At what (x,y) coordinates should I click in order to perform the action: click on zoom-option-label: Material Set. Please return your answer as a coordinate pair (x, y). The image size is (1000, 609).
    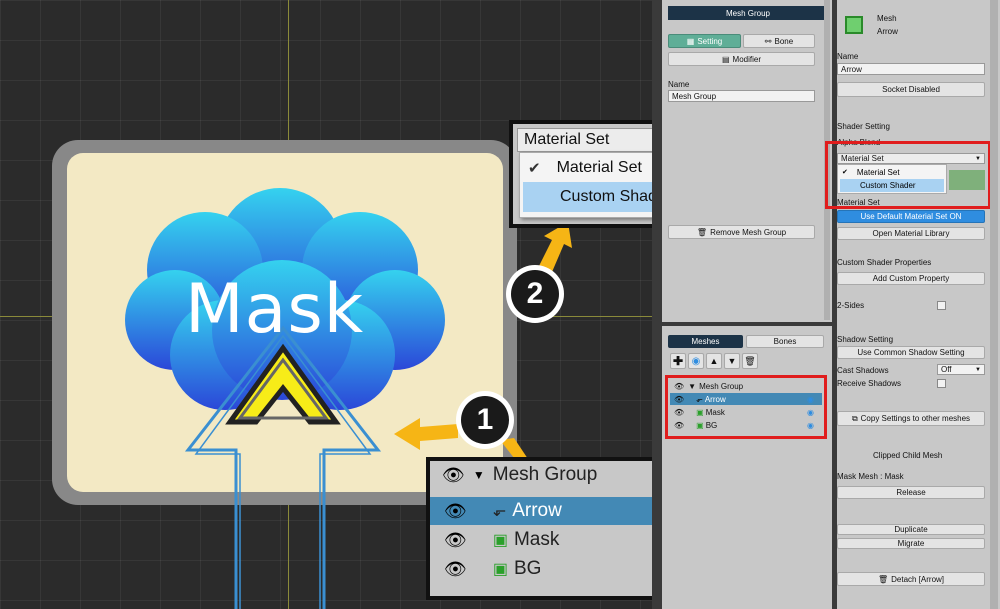
    Looking at the image, I should click on (599, 167).